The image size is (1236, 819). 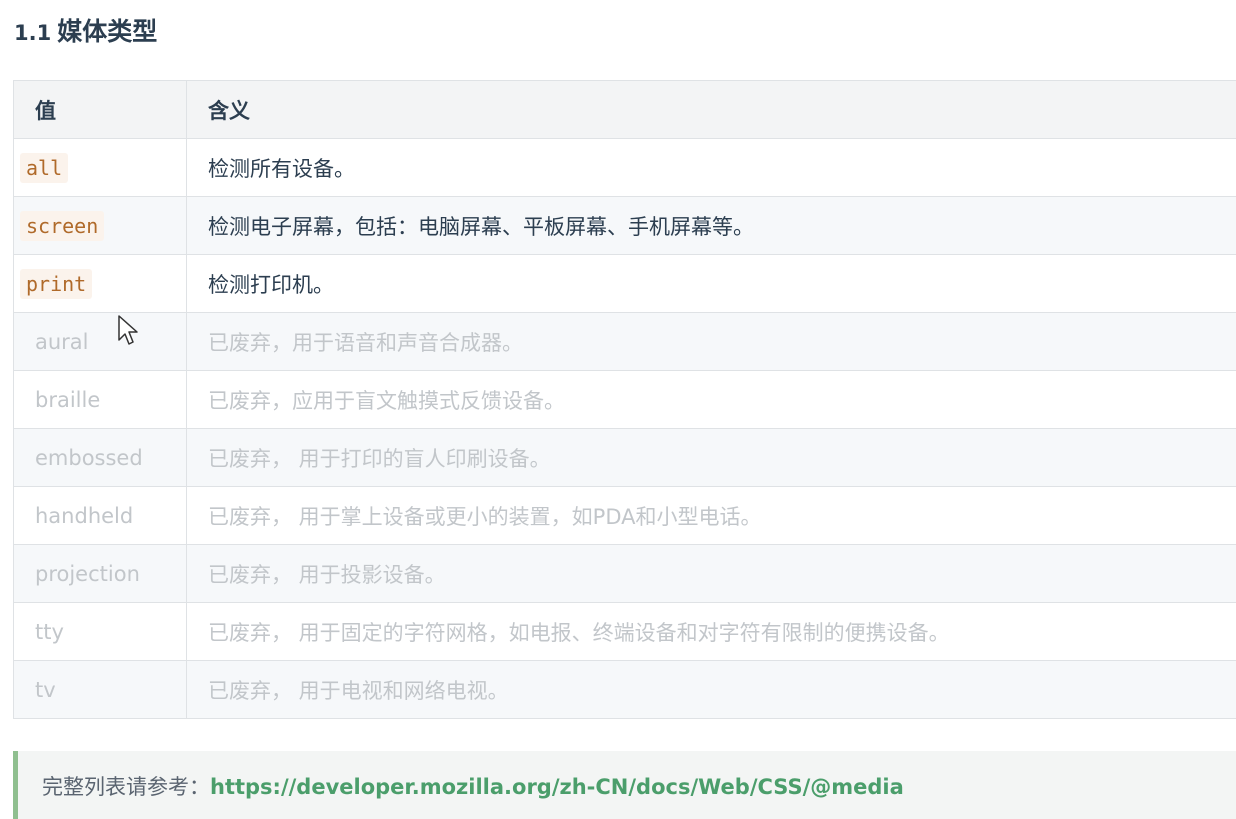 I want to click on value-cell: braille, so click(x=100, y=399).